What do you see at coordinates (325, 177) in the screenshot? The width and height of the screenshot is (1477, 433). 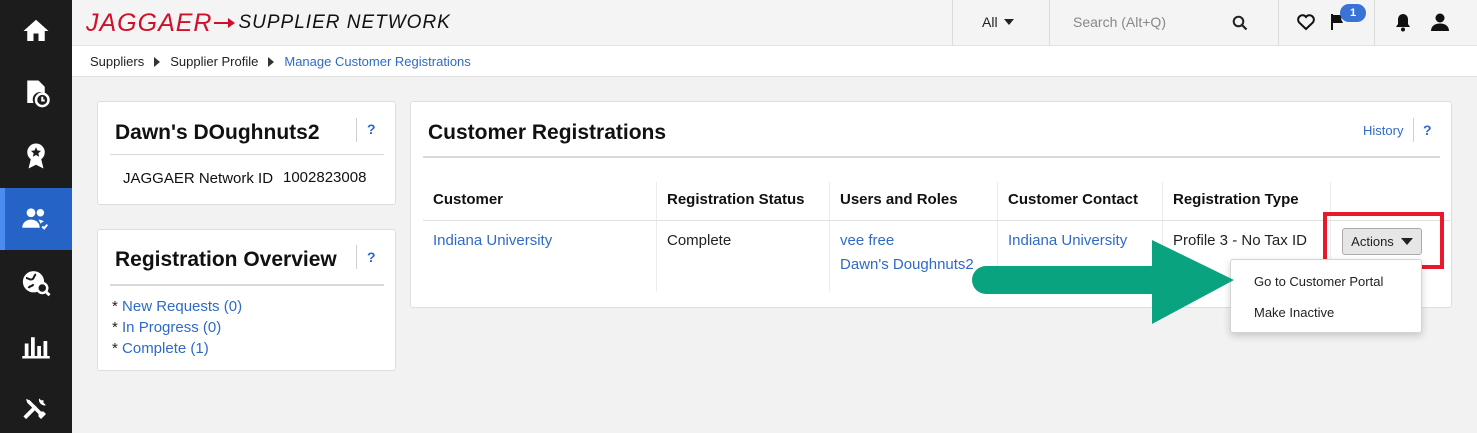 I see `network-id-value: 1002823008` at bounding box center [325, 177].